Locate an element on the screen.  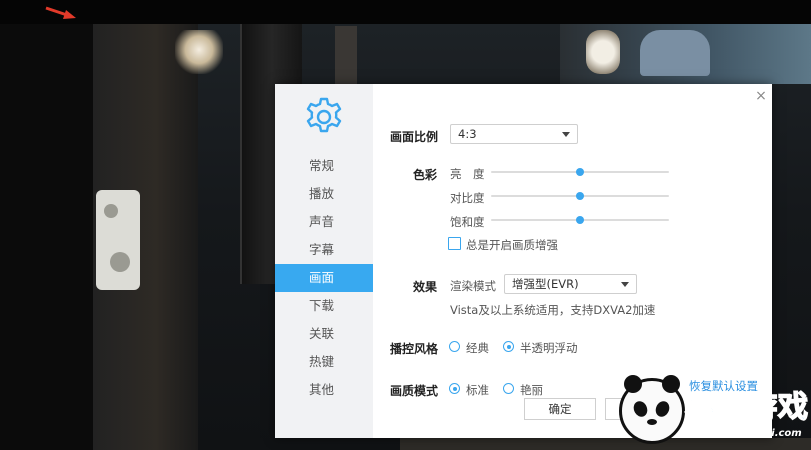
settings-sidebar: 常规 播放 声音 字幕 画面 下载 关联 热键 其他 is located at coordinates (324, 261).